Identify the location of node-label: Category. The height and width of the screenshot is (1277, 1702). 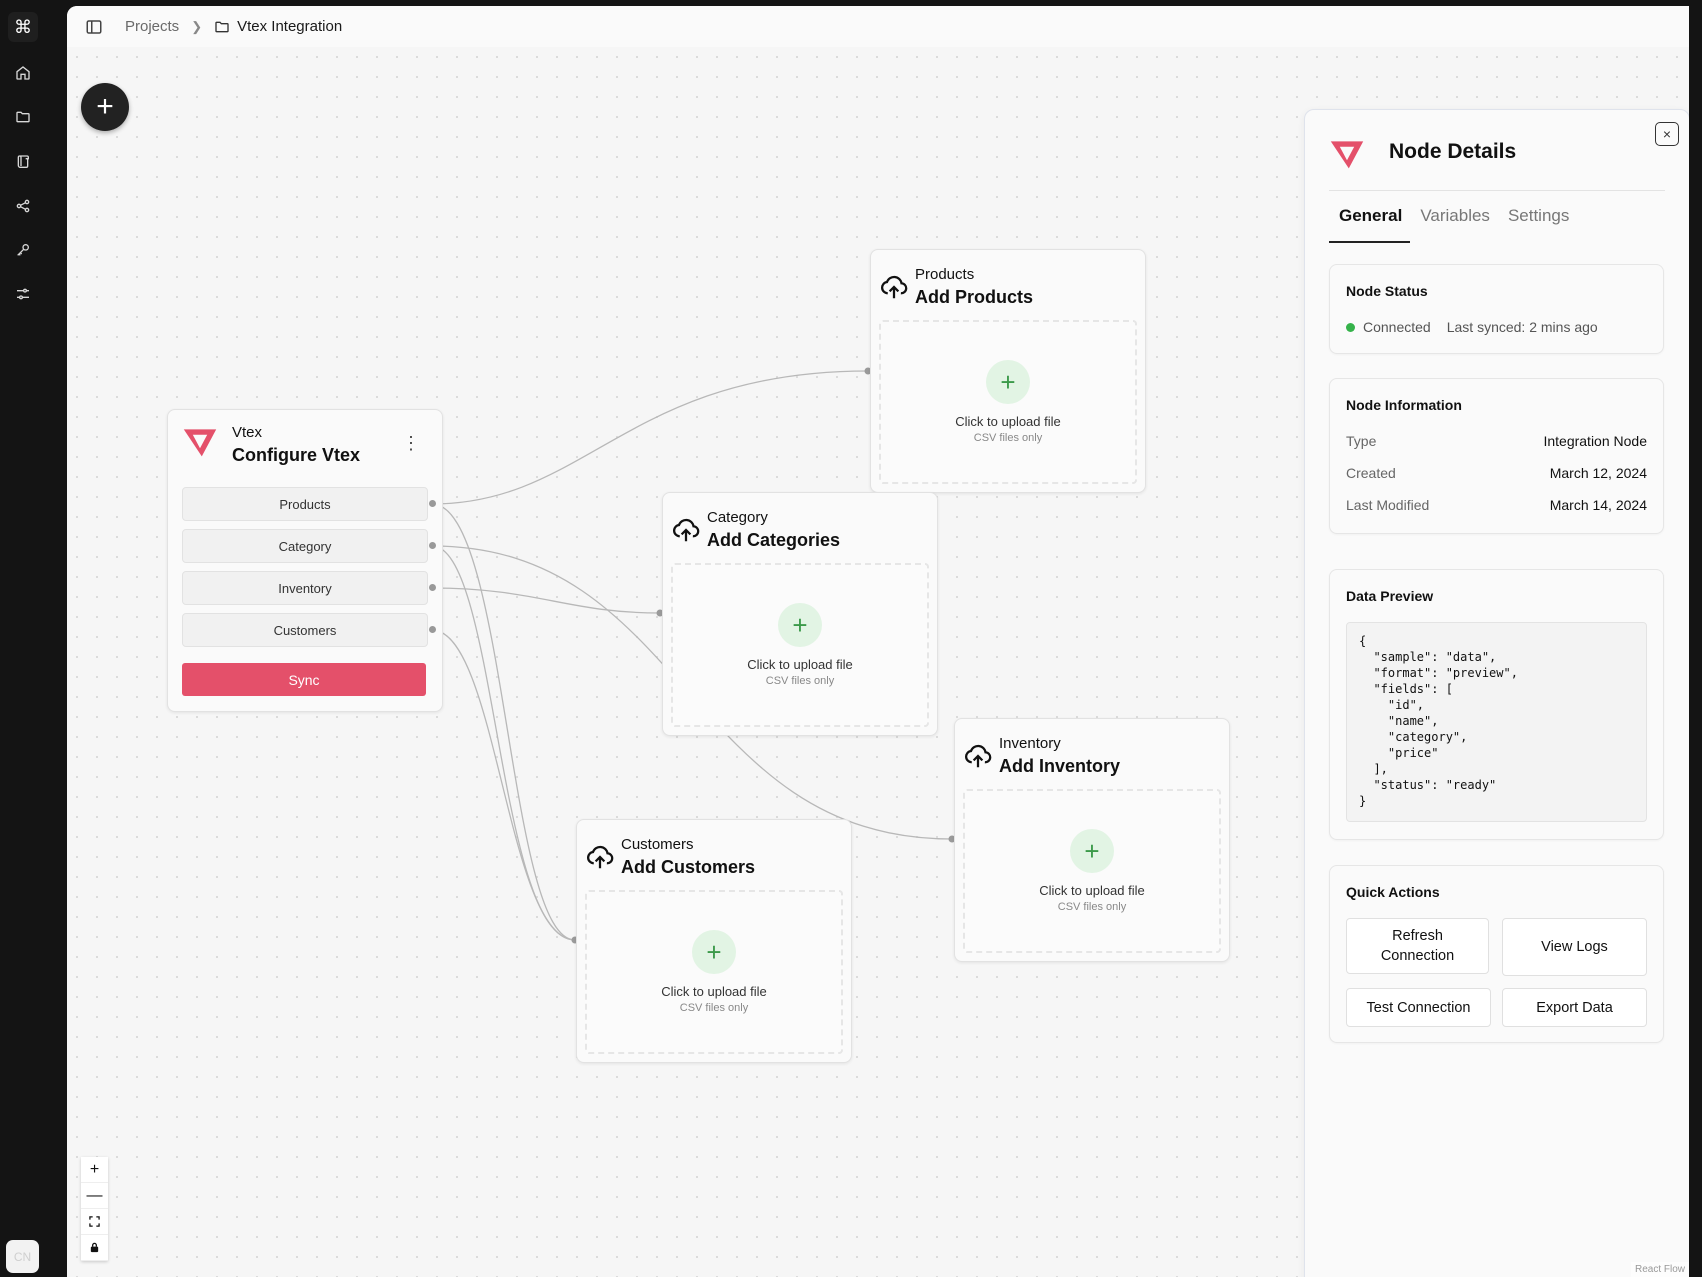
(737, 517).